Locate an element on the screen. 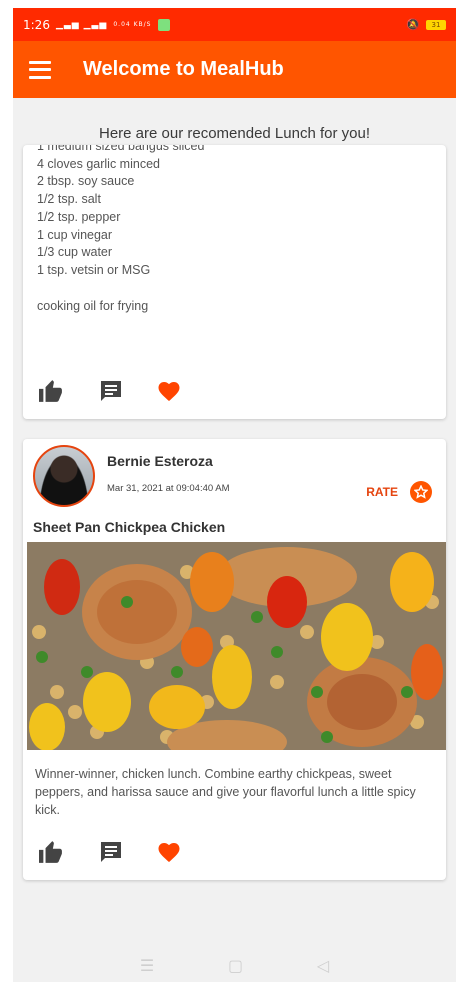 Image resolution: width=456 pixels, height=982 pixels. ingredient-item: 1 cup vinegar is located at coordinates (75, 234).